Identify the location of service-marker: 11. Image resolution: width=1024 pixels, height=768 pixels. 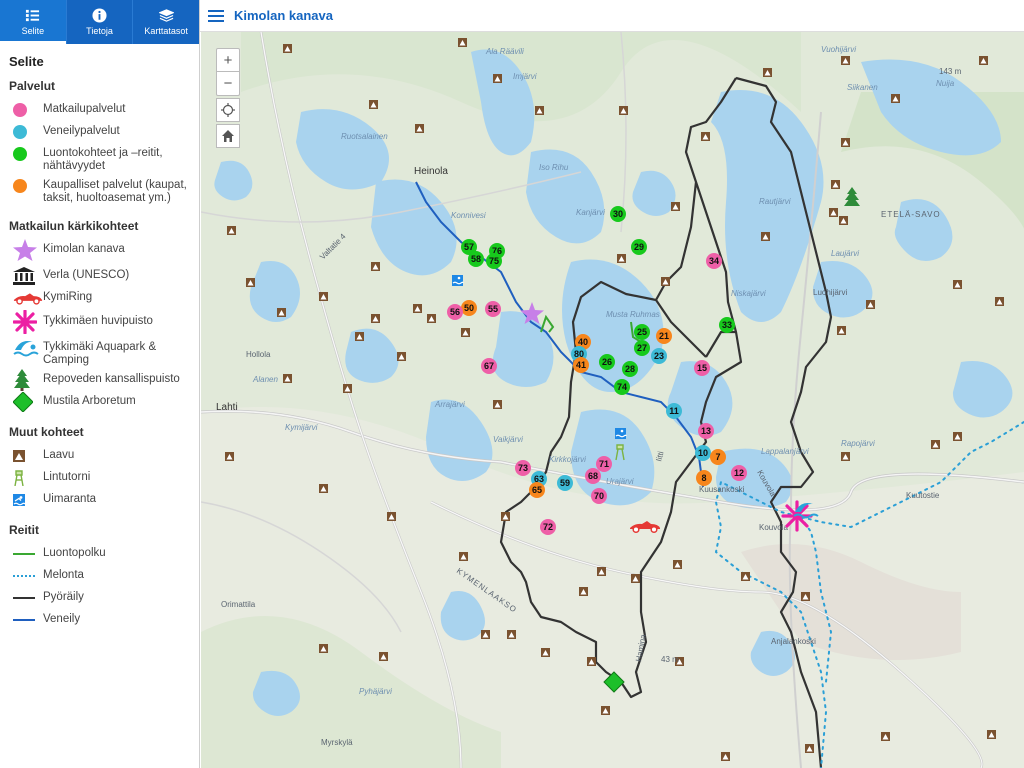
(674, 411).